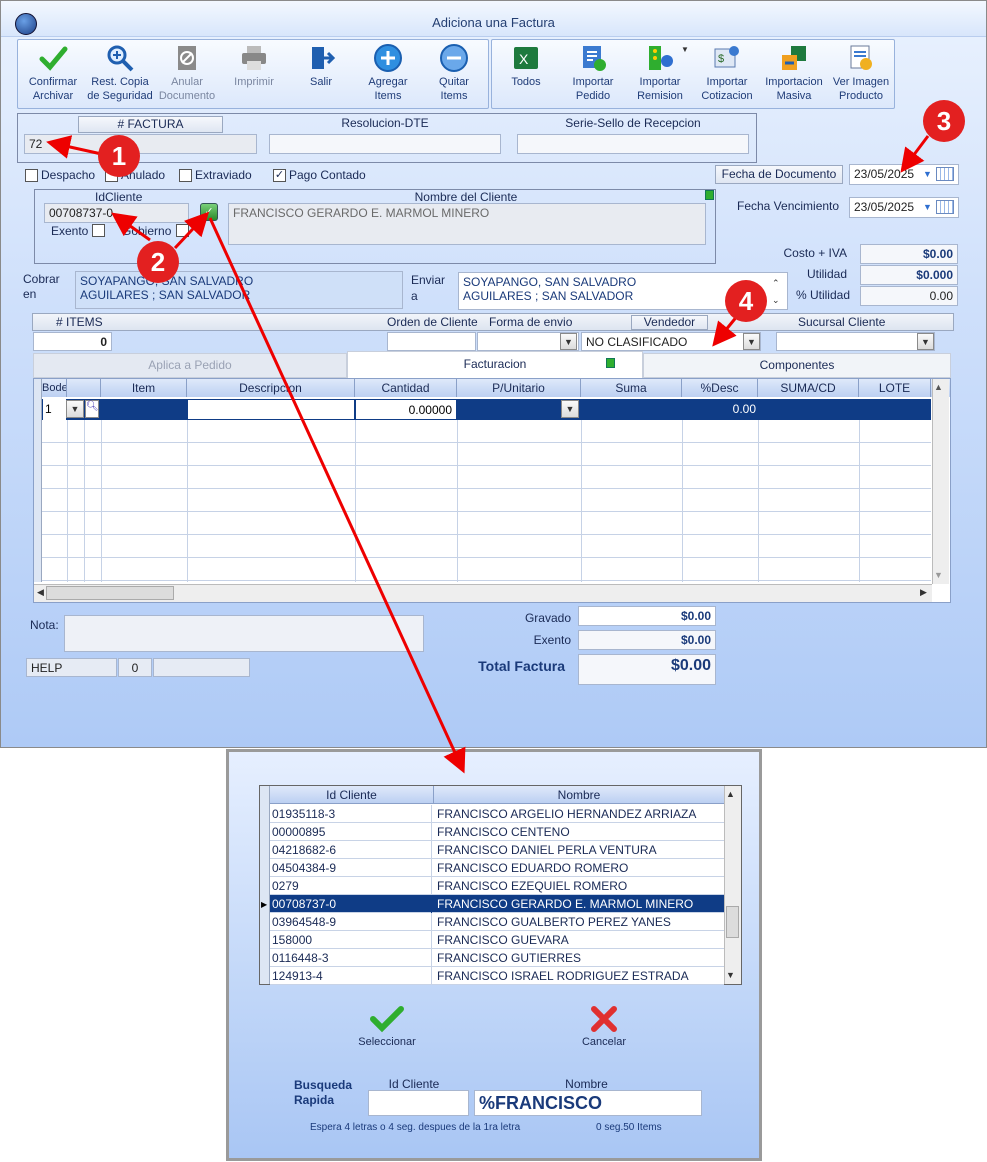  I want to click on annotation-badge-4: 4, so click(746, 301).